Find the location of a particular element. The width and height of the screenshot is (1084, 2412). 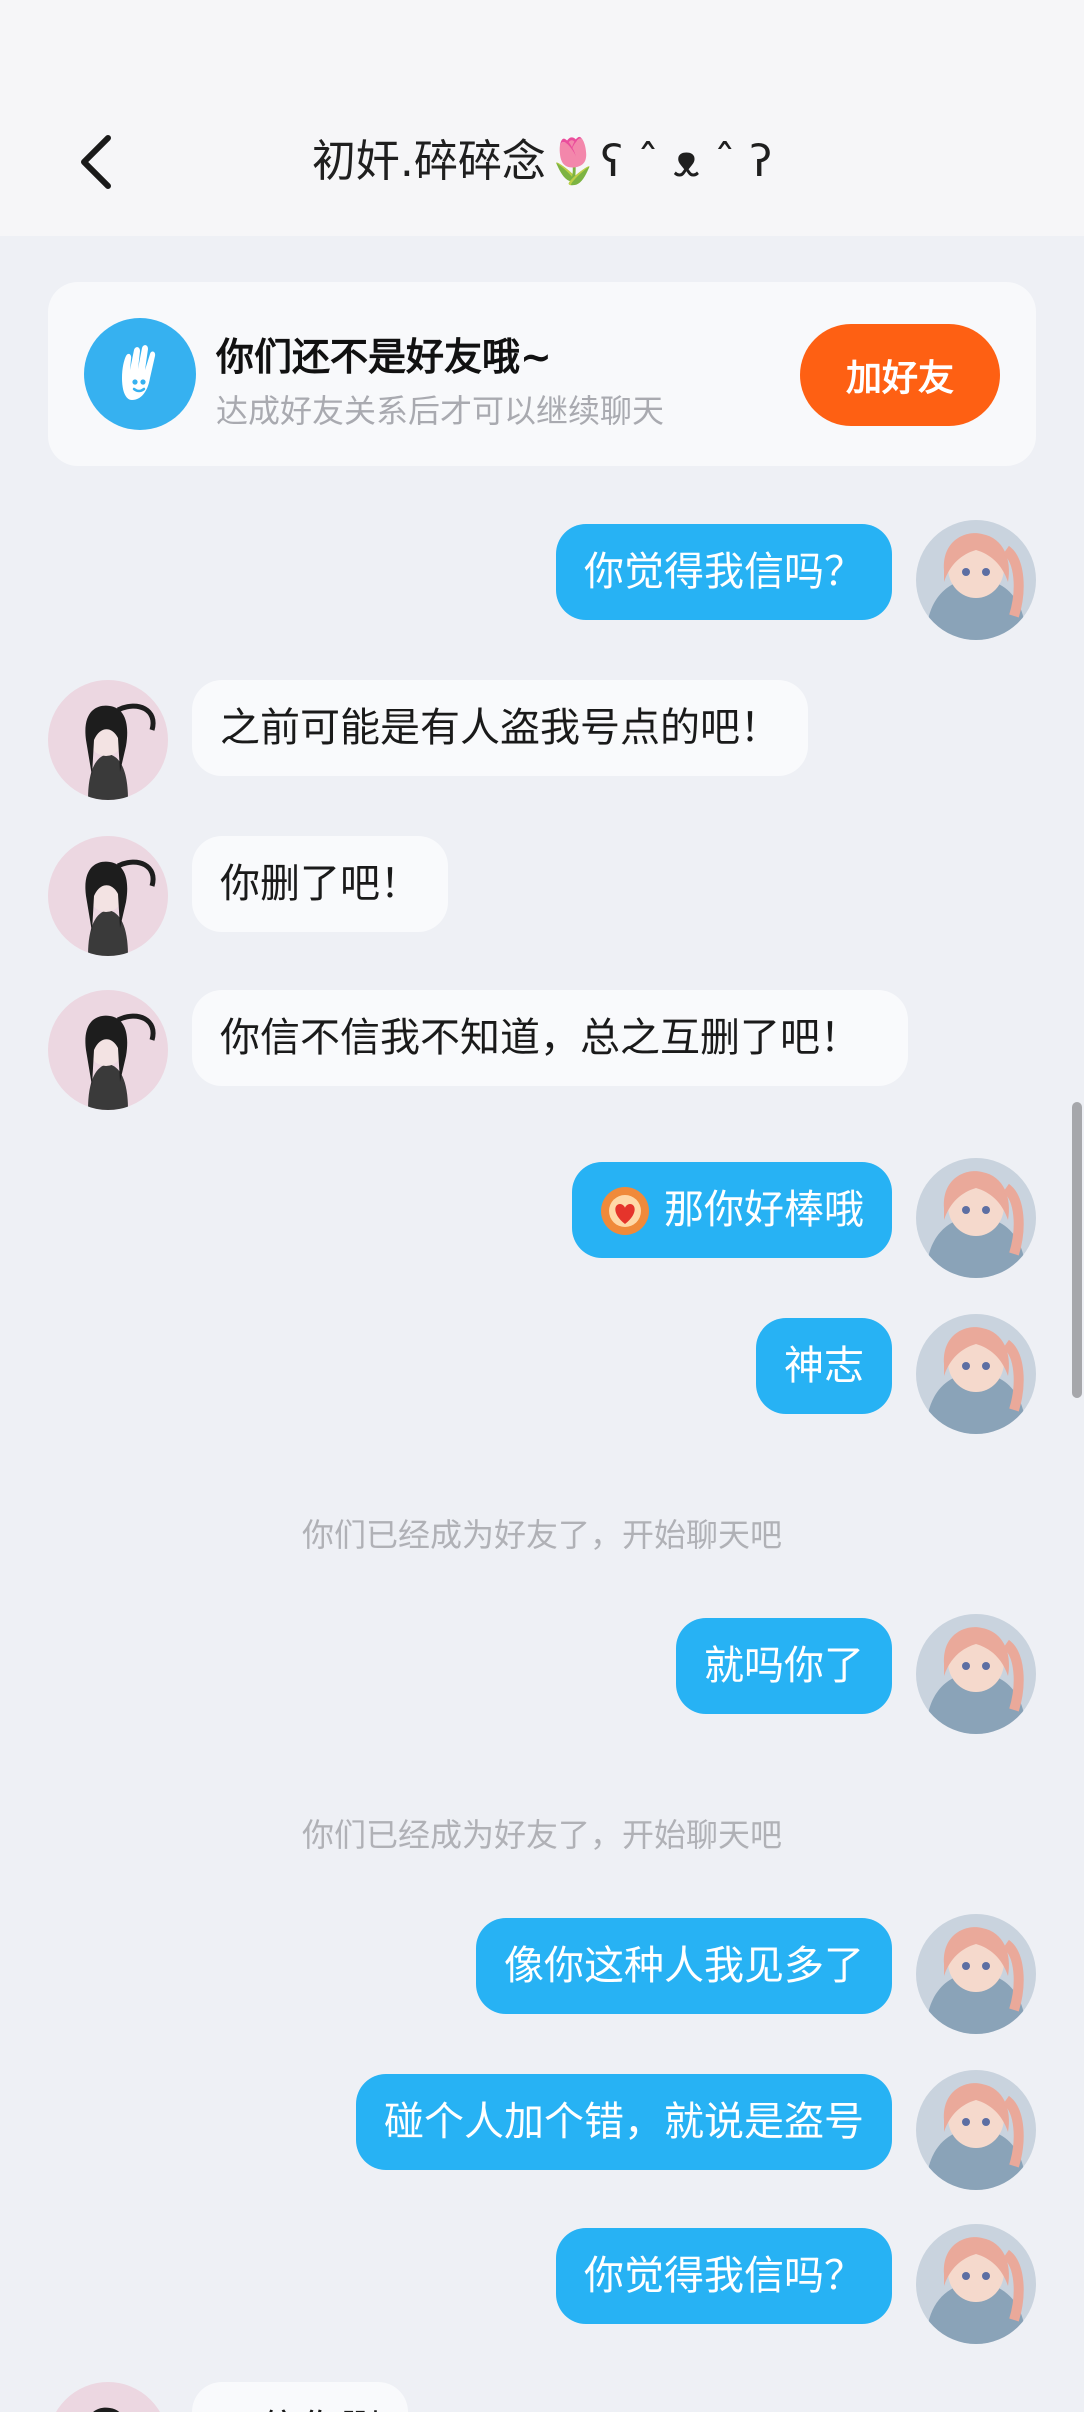

scrollbar is located at coordinates (1077, 1250).